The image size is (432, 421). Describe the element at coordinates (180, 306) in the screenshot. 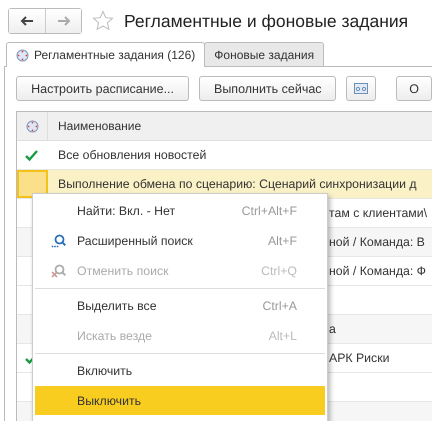

I see `menu-item: Выделить все Ctrl+A` at that location.